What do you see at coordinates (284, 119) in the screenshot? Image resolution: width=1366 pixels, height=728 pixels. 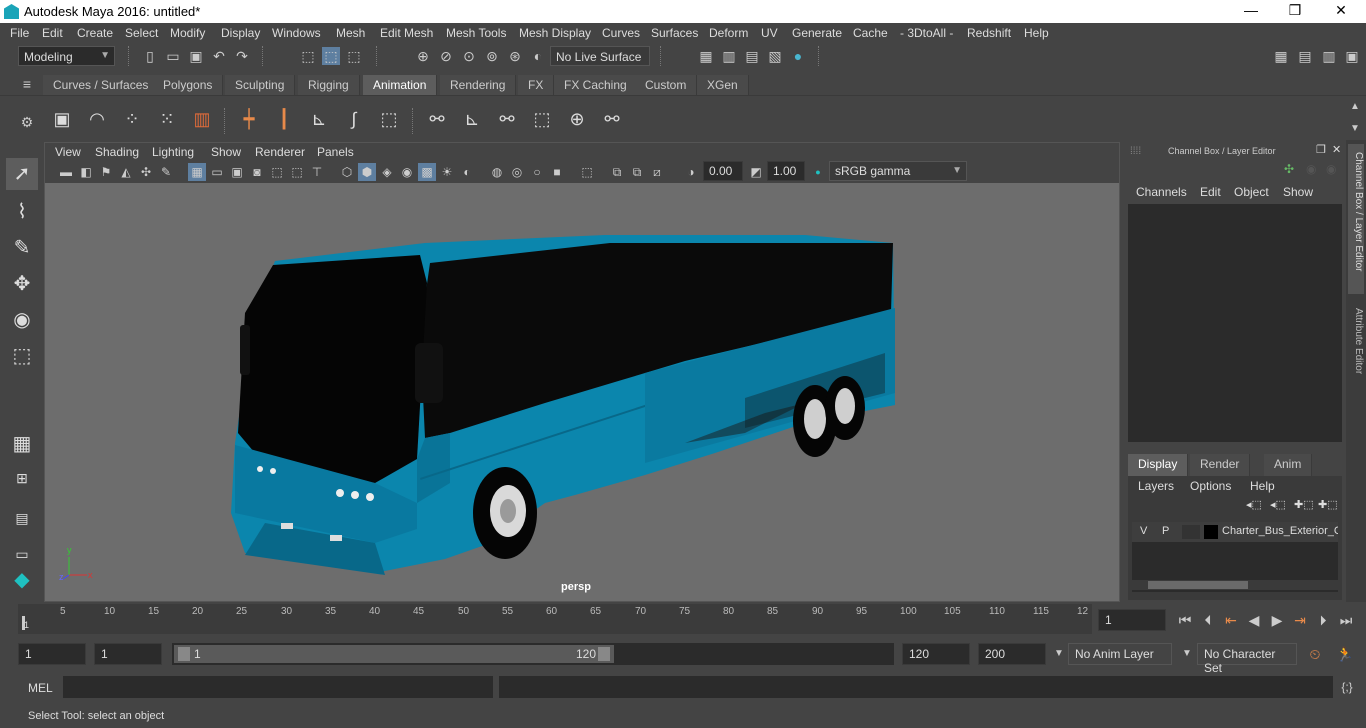 I see `bind-skin-icon: ┃` at bounding box center [284, 119].